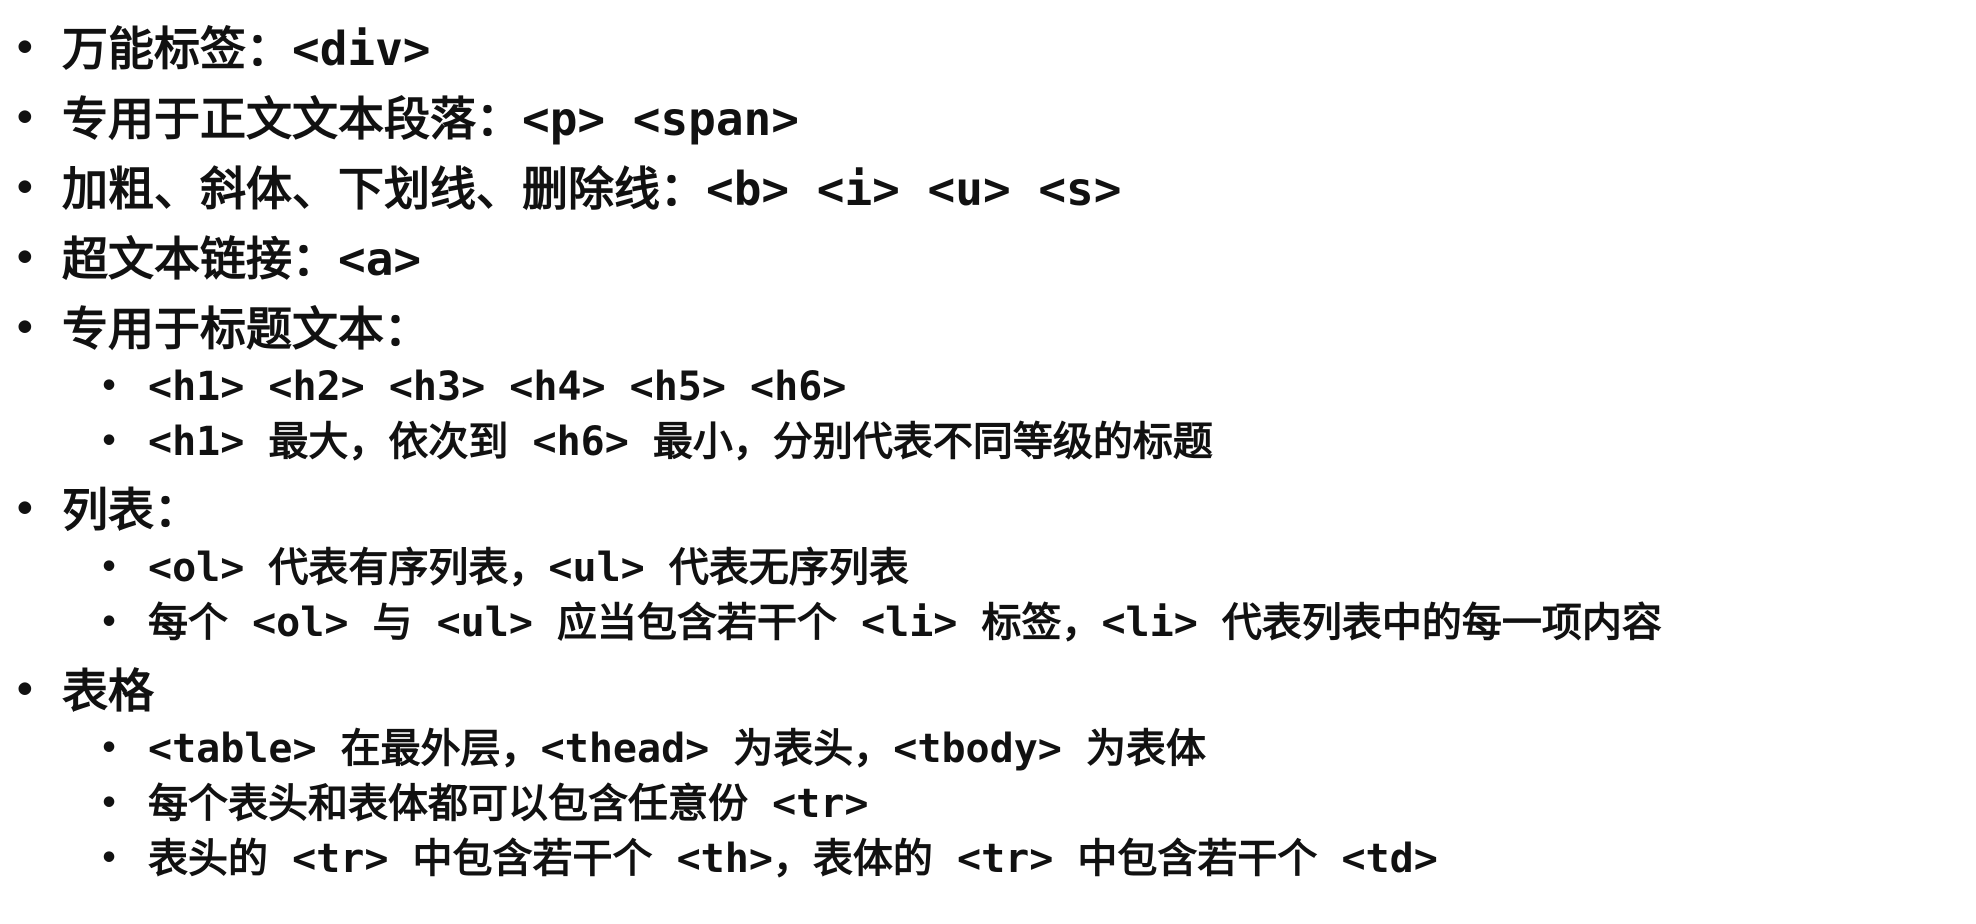 The height and width of the screenshot is (924, 1976). I want to click on sublist-item-table-structure: • <table> 在最外层，<thead> 为表头，<tbody> 为表体, so click(653, 749).